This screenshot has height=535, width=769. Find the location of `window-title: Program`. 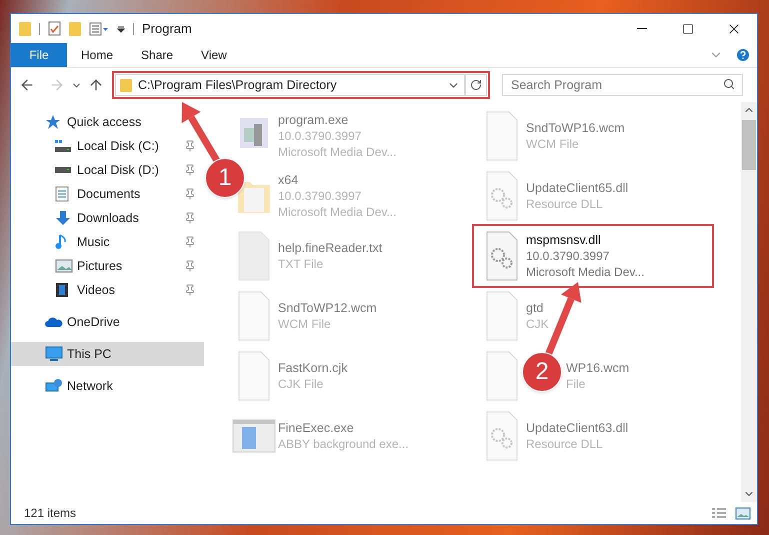

window-title: Program is located at coordinates (167, 29).